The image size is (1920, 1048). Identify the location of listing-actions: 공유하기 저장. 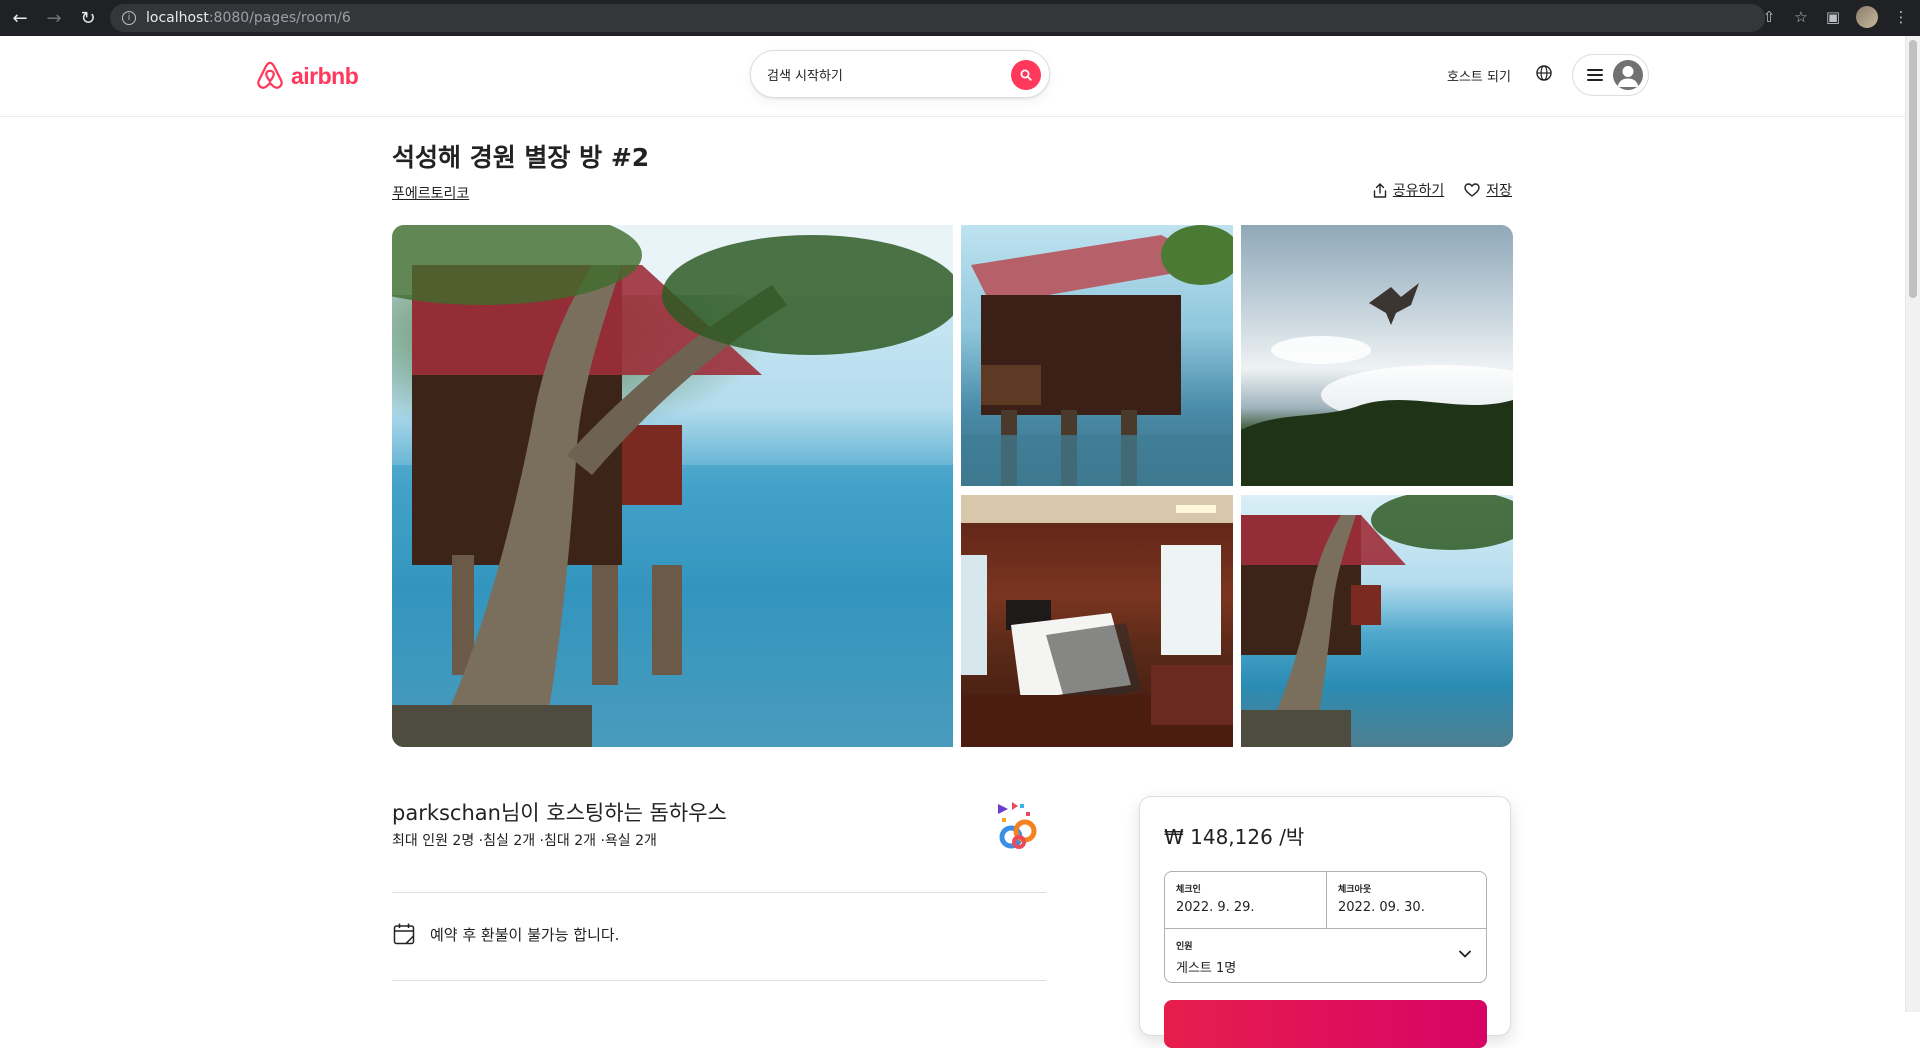
(1442, 190).